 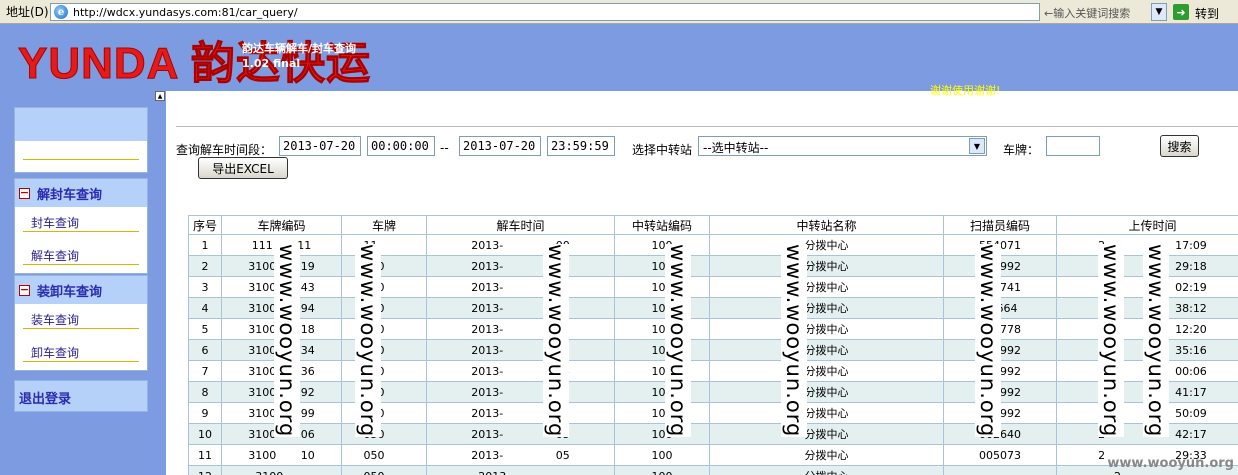 What do you see at coordinates (320, 146) in the screenshot?
I see `start-date-input: 2013-07-20` at bounding box center [320, 146].